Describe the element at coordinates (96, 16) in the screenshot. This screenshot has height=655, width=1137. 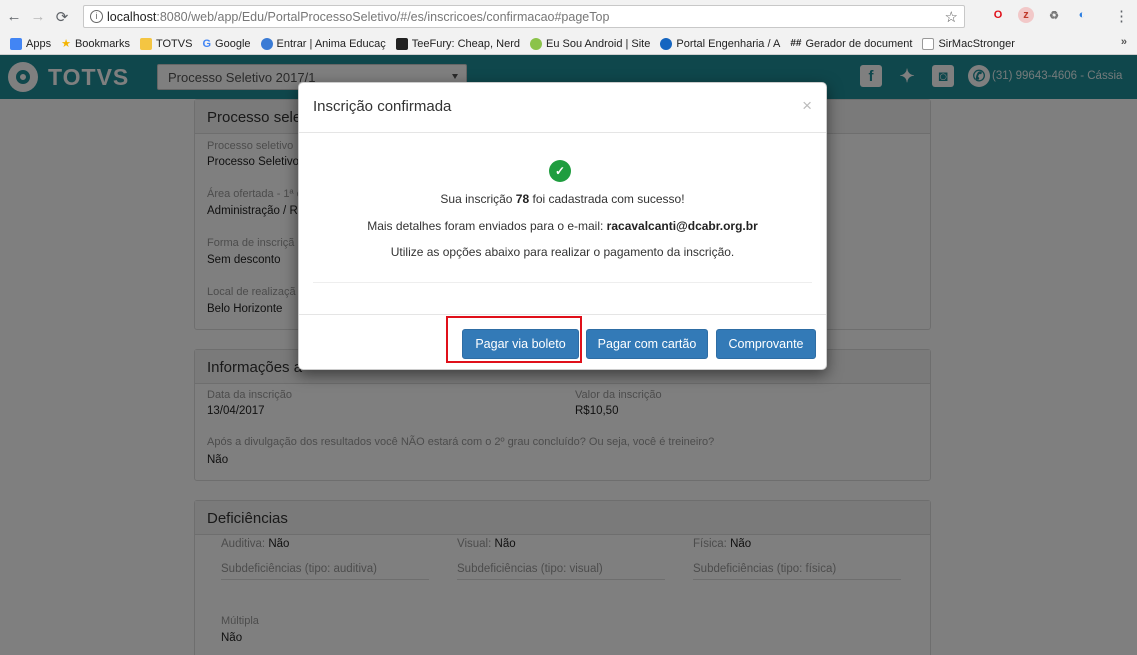
I see `info-icon: i` at that location.